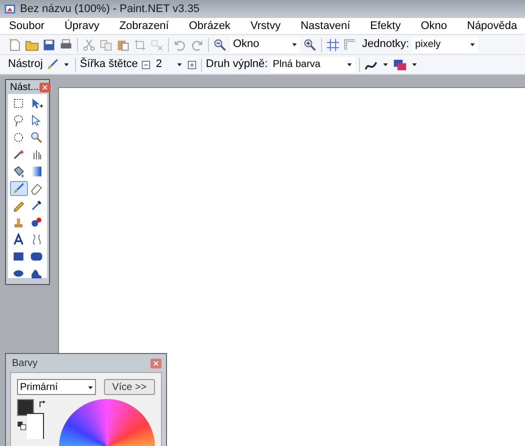 The image size is (525, 446). I want to click on zoom-in-icon, so click(310, 45).